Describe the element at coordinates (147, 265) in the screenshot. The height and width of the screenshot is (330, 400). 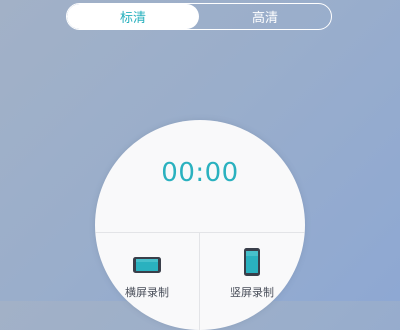
I see `landscape-phone-icon` at that location.